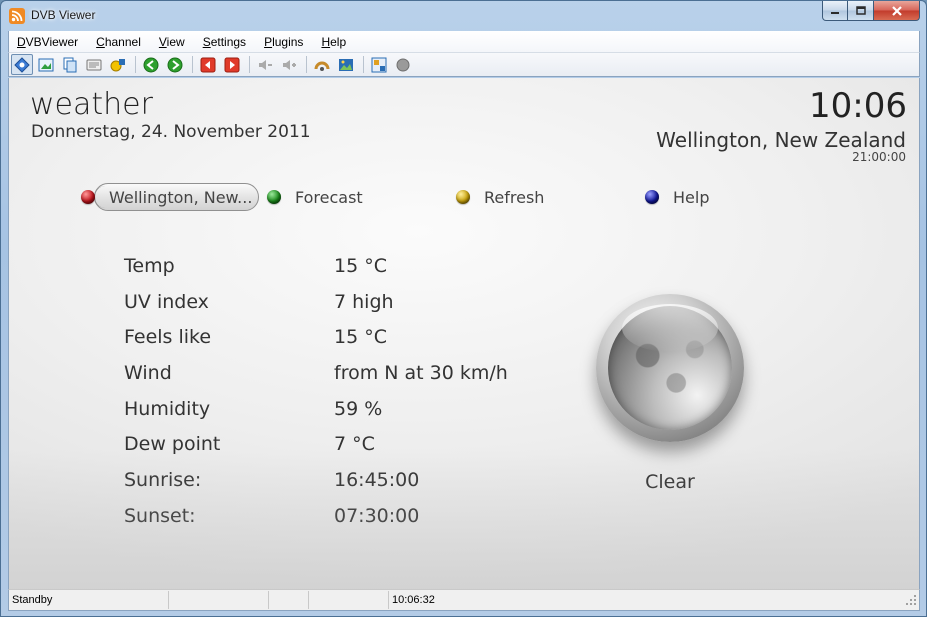 The image size is (927, 617). I want to click on menu-help-label: elp, so click(338, 41).